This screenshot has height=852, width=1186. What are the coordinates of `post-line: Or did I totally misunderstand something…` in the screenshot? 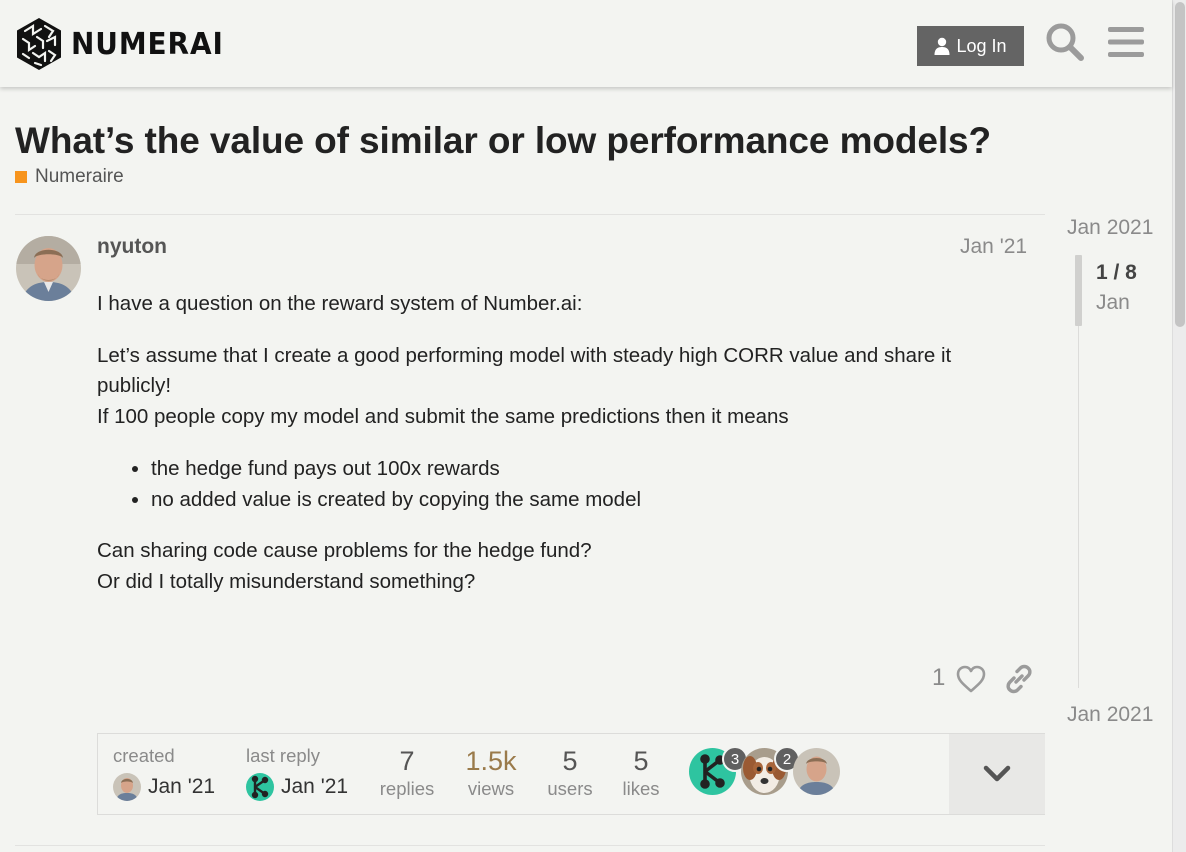 It's located at (286, 581).